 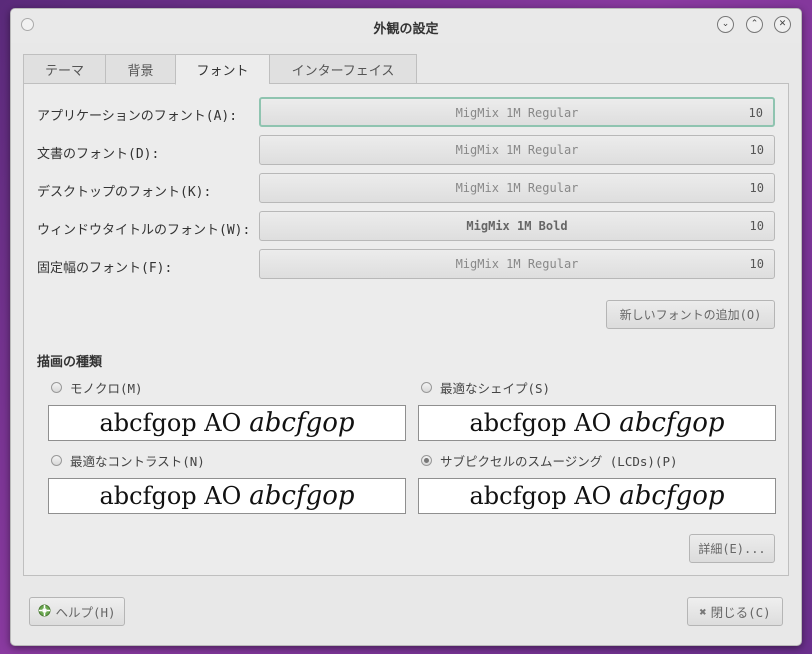 I want to click on tab-background: 背景, so click(x=140, y=69).